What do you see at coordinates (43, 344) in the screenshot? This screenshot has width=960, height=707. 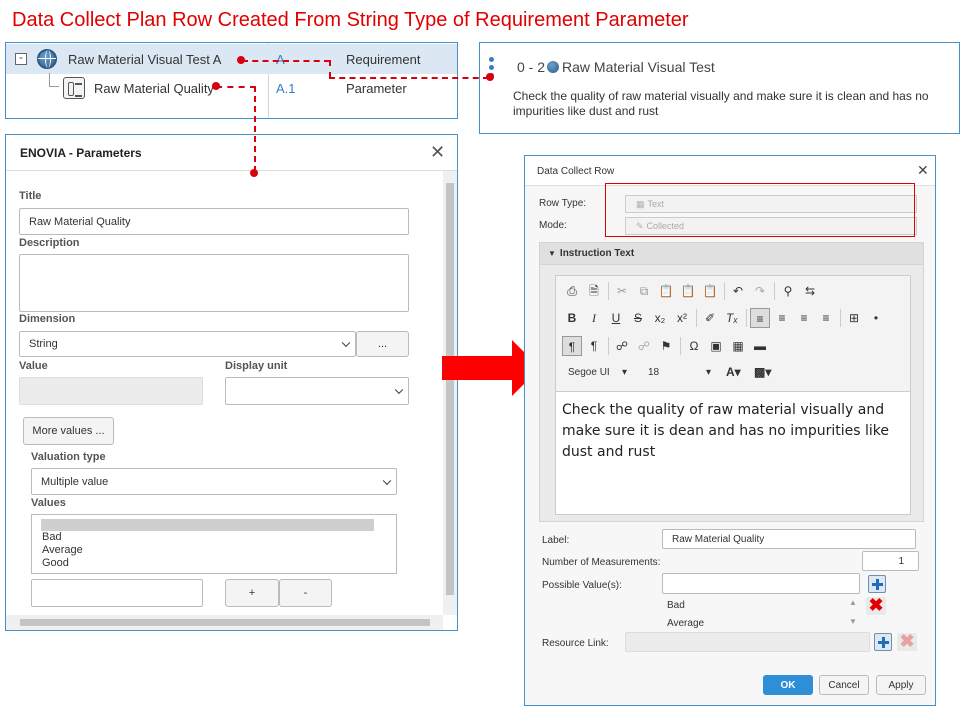 I see `dimension-value: String` at bounding box center [43, 344].